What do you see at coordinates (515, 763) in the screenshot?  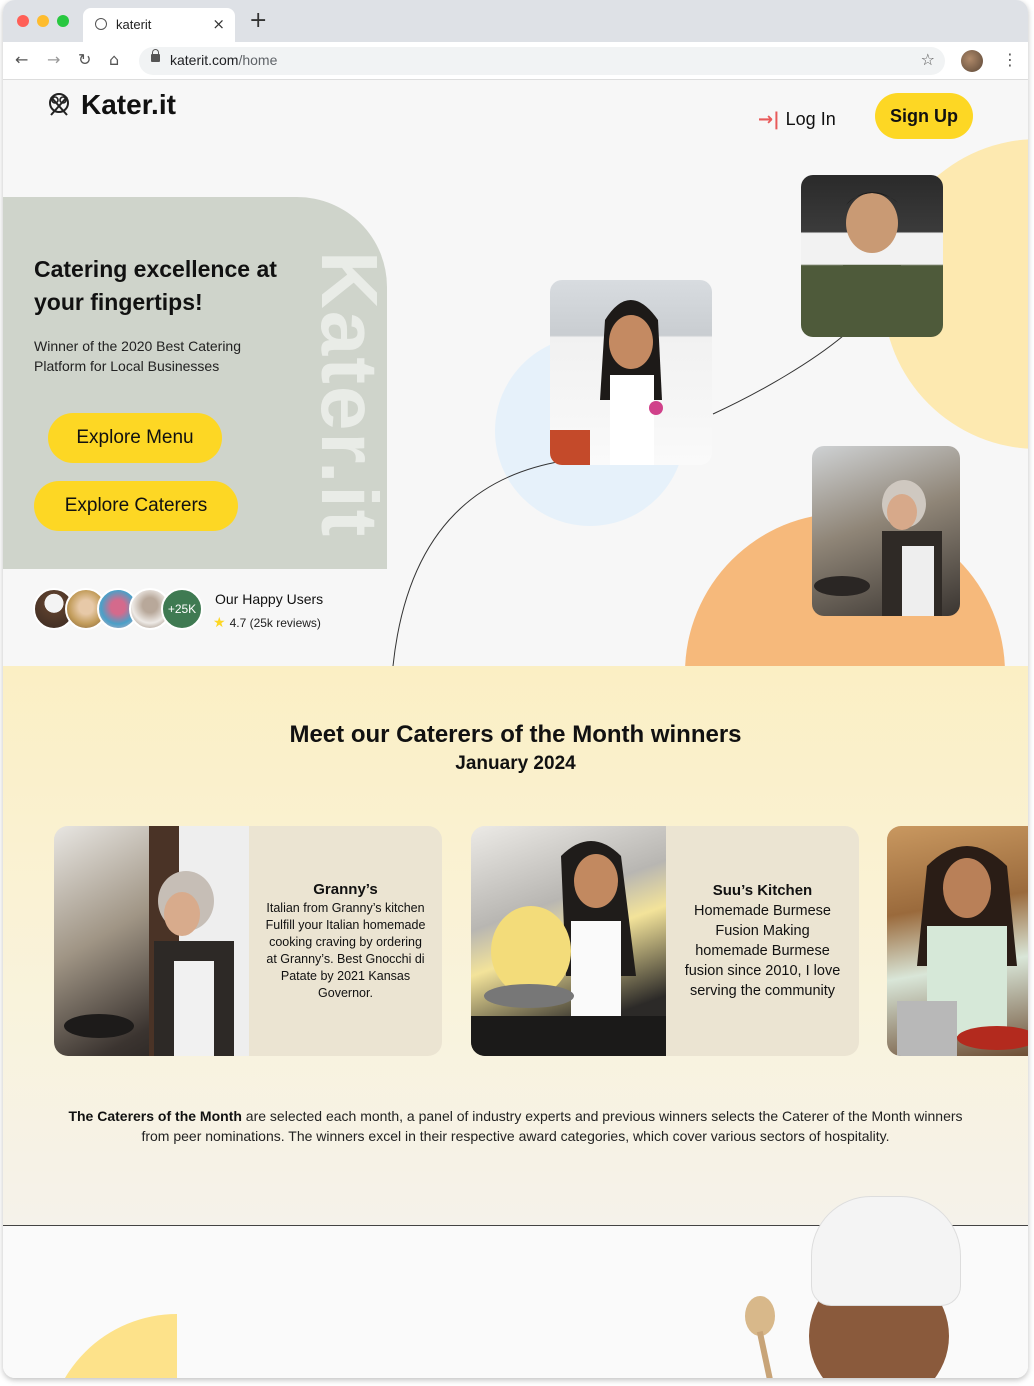 I see `caterers-month: January 2024` at bounding box center [515, 763].